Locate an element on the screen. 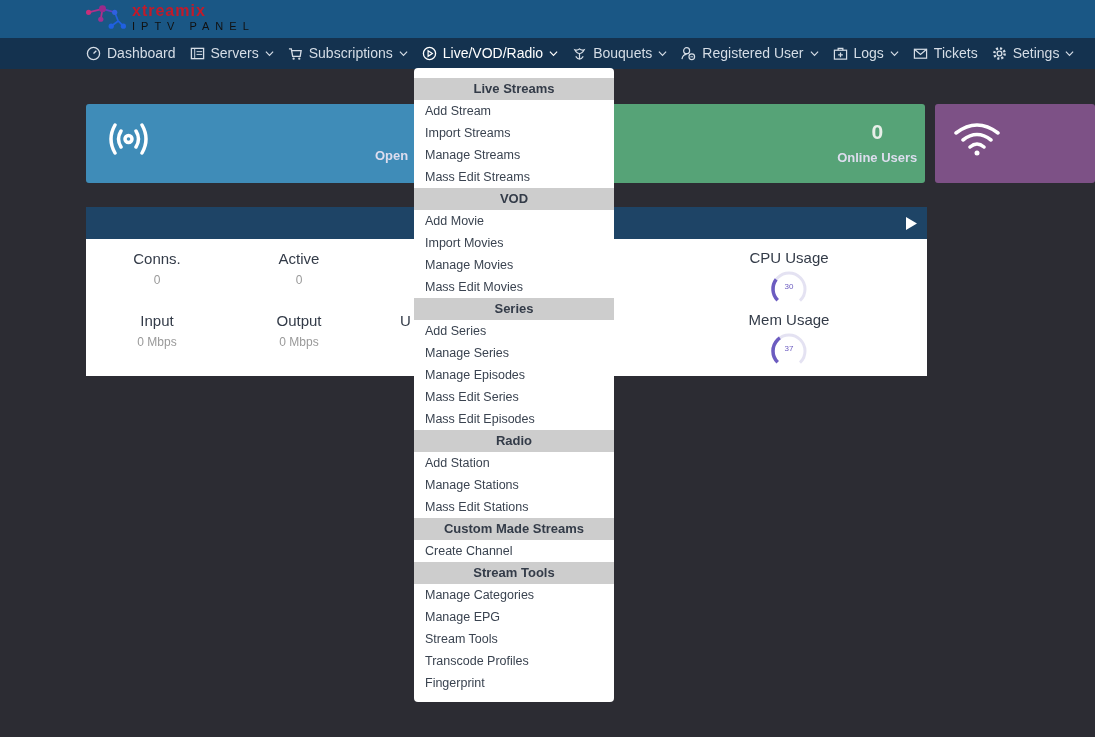 Image resolution: width=1095 pixels, height=737 pixels. cart-icon is located at coordinates (295, 53).